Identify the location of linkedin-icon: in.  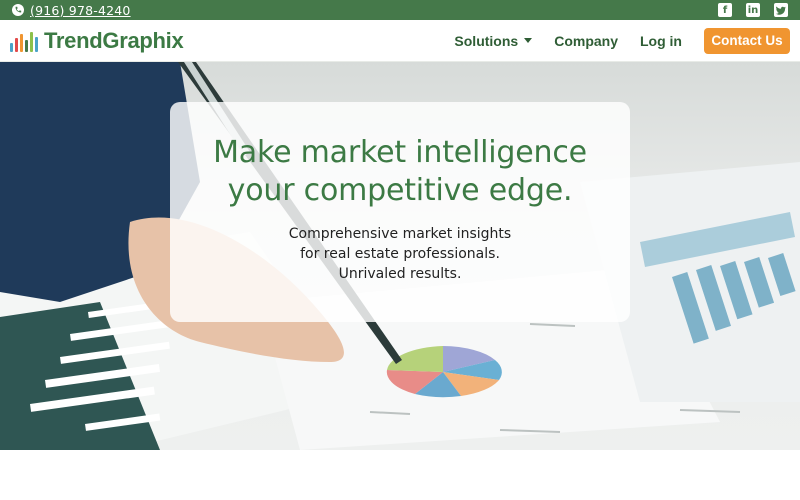
(753, 10).